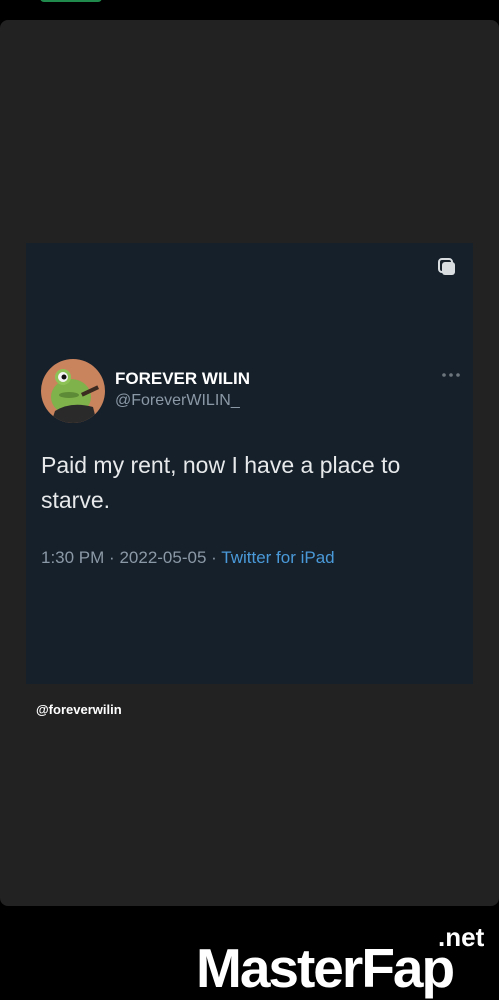 The height and width of the screenshot is (1000, 499). What do you see at coordinates (279, 968) in the screenshot?
I see `watermark-master: Master` at bounding box center [279, 968].